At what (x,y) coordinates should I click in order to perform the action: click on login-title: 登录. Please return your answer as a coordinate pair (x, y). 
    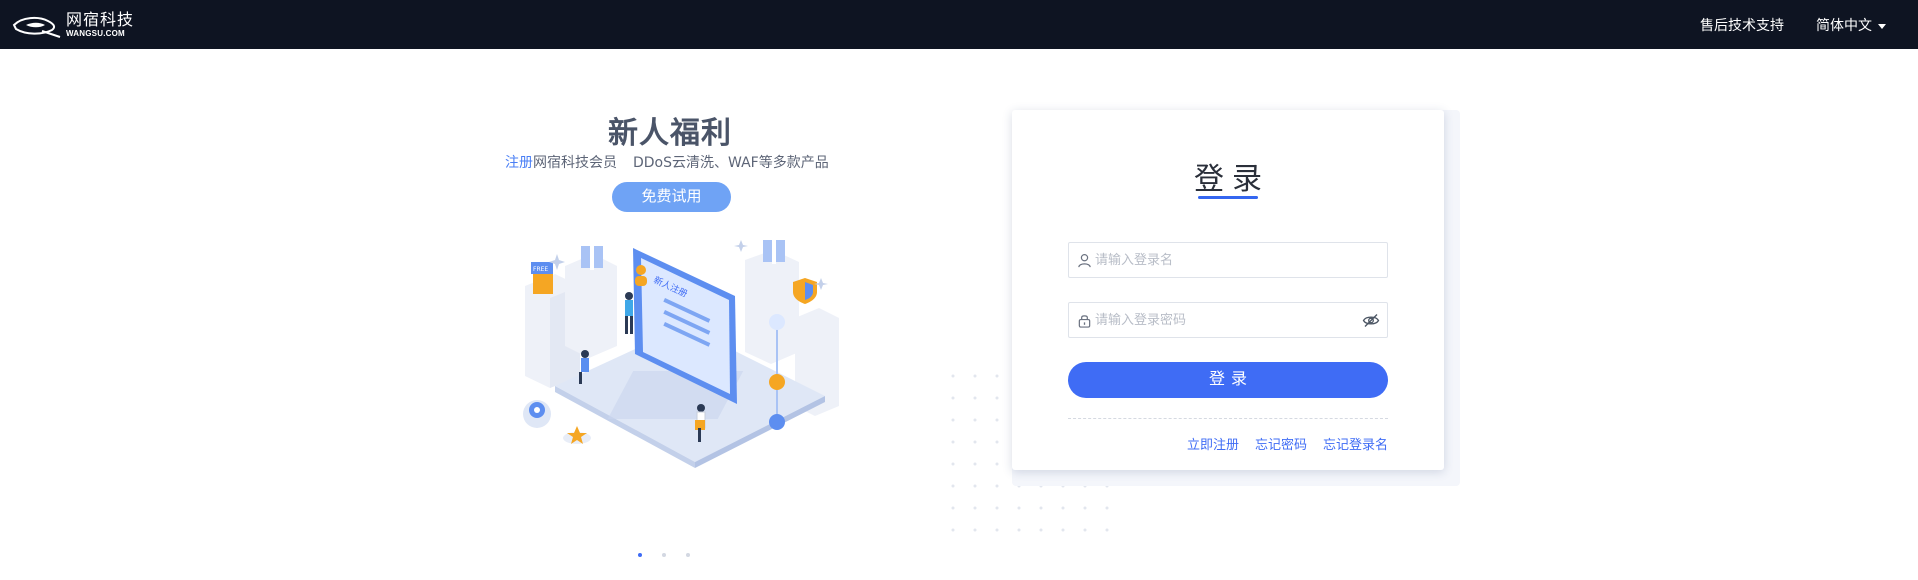
    Looking at the image, I should click on (1232, 179).